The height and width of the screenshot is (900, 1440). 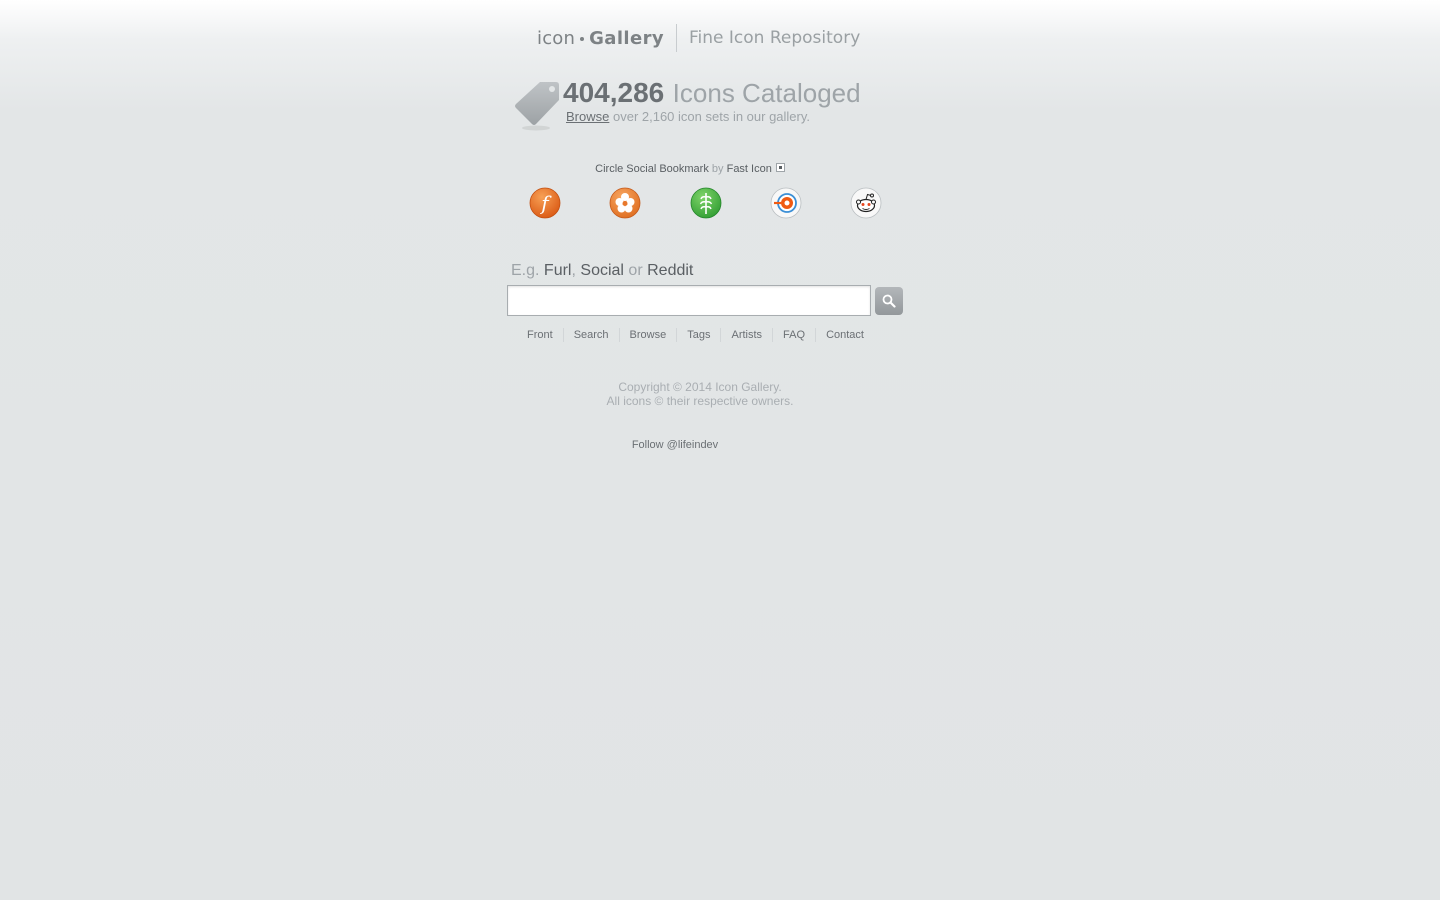 I want to click on magnifier-icon, so click(x=889, y=301).